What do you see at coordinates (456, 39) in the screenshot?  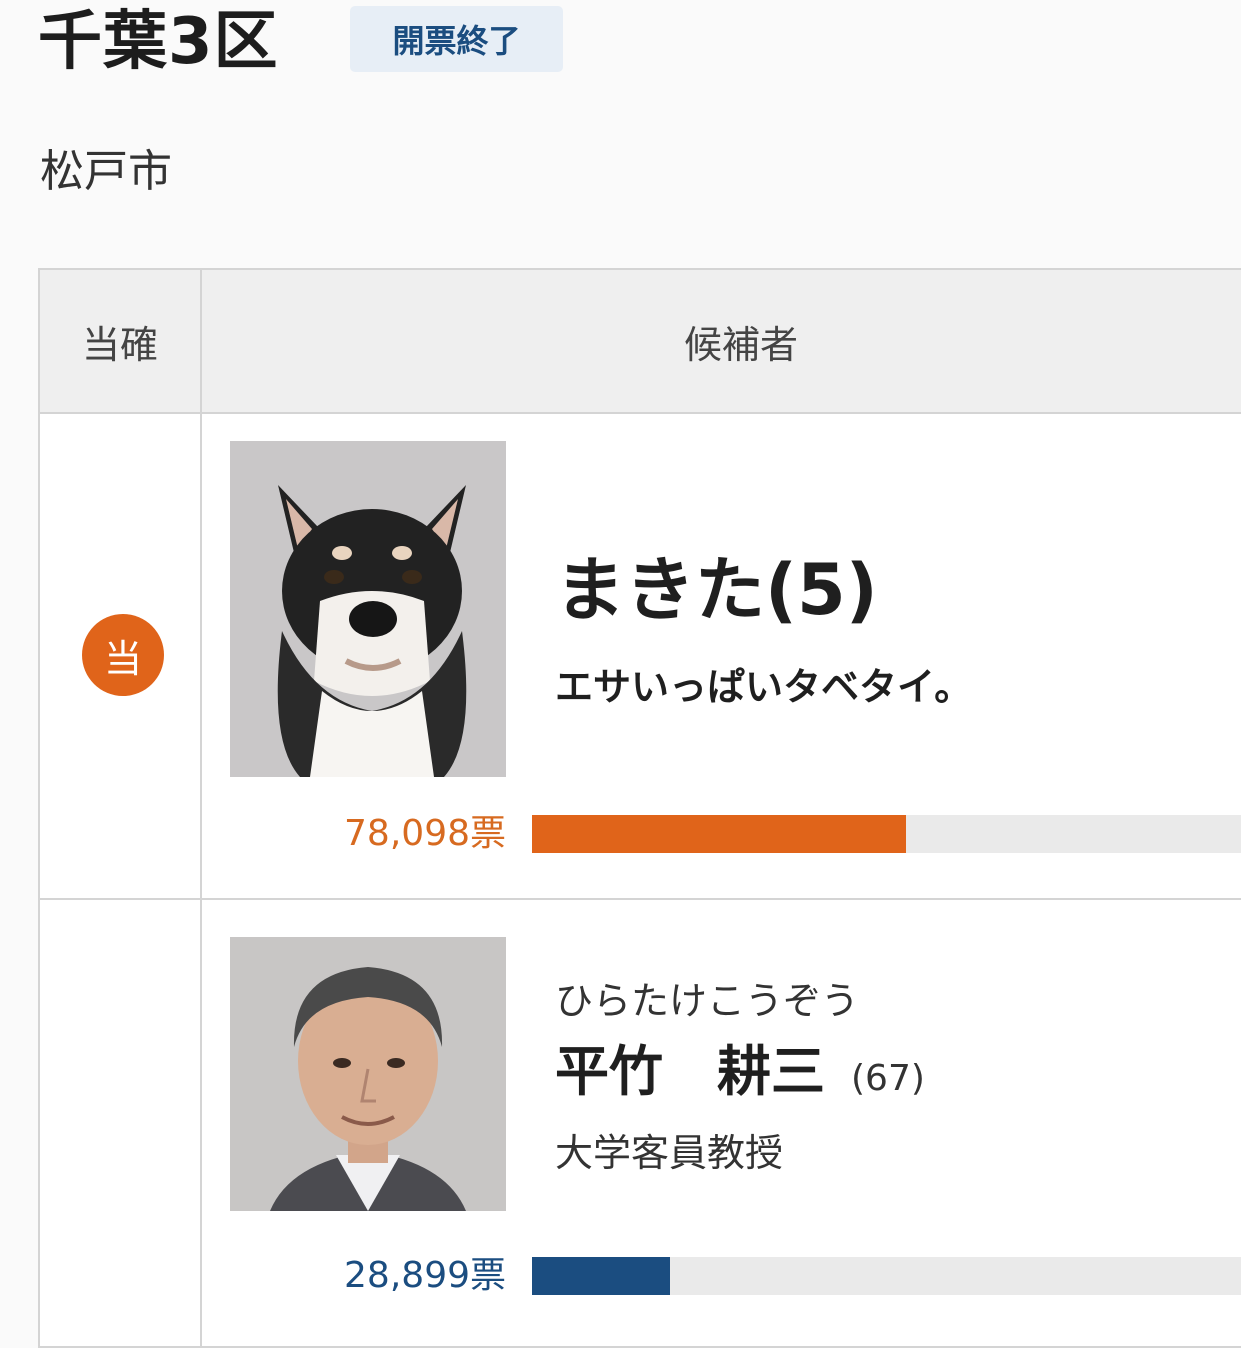 I see `status-badge: 開票終了` at bounding box center [456, 39].